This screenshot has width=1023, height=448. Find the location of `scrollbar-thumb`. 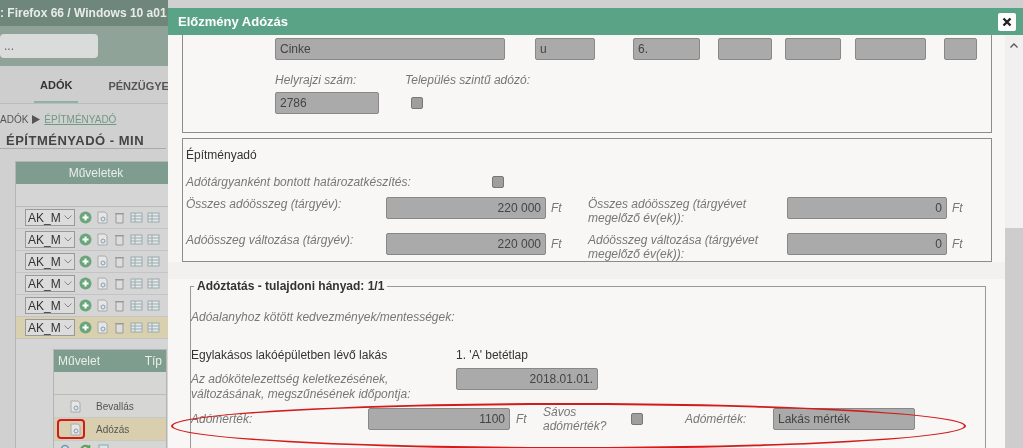

scrollbar-thumb is located at coordinates (1014, 338).